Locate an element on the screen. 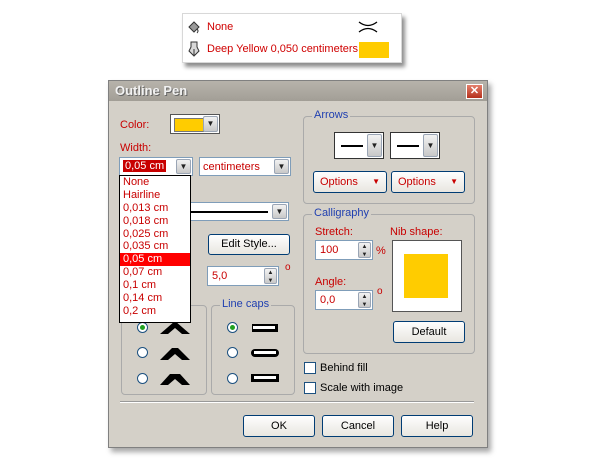  round-corner-icon is located at coordinates (175, 354).